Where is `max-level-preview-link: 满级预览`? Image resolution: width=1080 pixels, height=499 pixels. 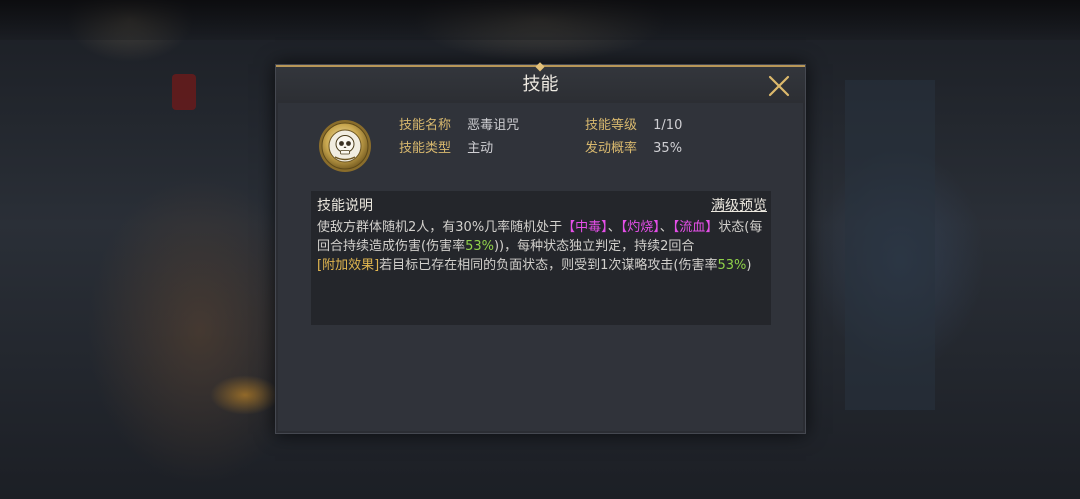 max-level-preview-link: 满级预览 is located at coordinates (739, 205).